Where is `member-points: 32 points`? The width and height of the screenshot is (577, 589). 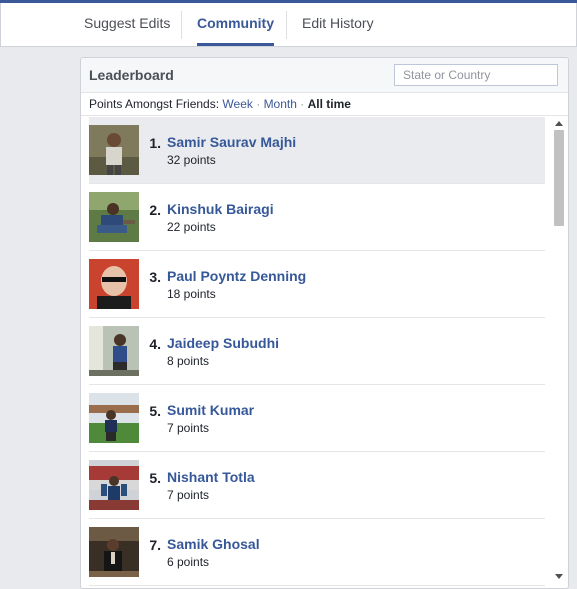 member-points: 32 points is located at coordinates (191, 160).